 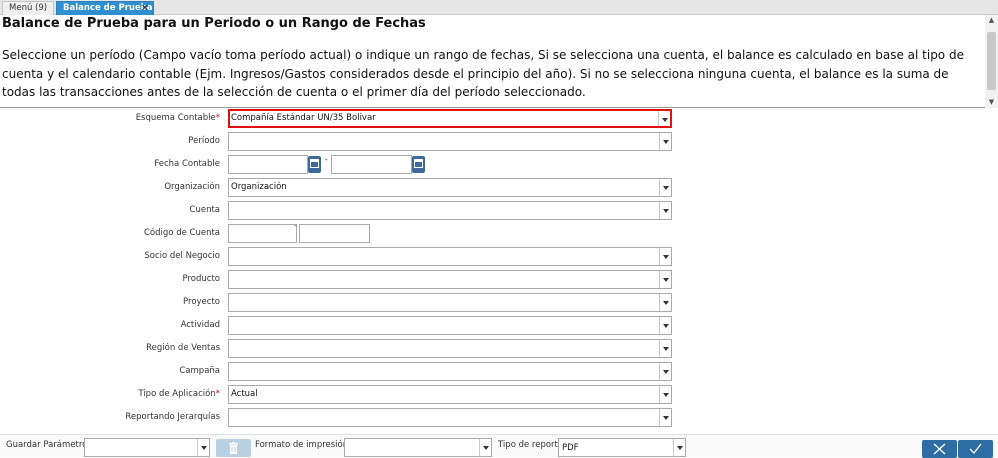 What do you see at coordinates (200, 325) in the screenshot?
I see `label-actividad: Actividad` at bounding box center [200, 325].